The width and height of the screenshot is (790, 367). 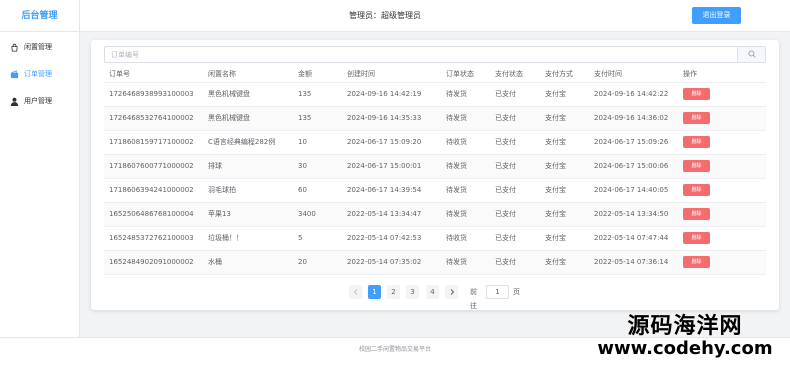 What do you see at coordinates (685, 348) in the screenshot?
I see `watermark-url: www.codehy.com` at bounding box center [685, 348].